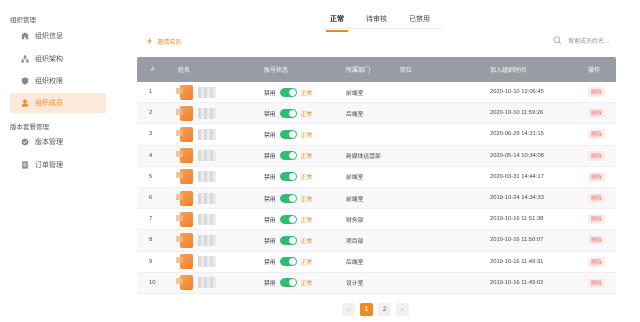  What do you see at coordinates (376, 241) in the screenshot?
I see `table-row: 8 禁用 正常 项目部 2019-10-16 11:50:07 删除` at bounding box center [376, 241].